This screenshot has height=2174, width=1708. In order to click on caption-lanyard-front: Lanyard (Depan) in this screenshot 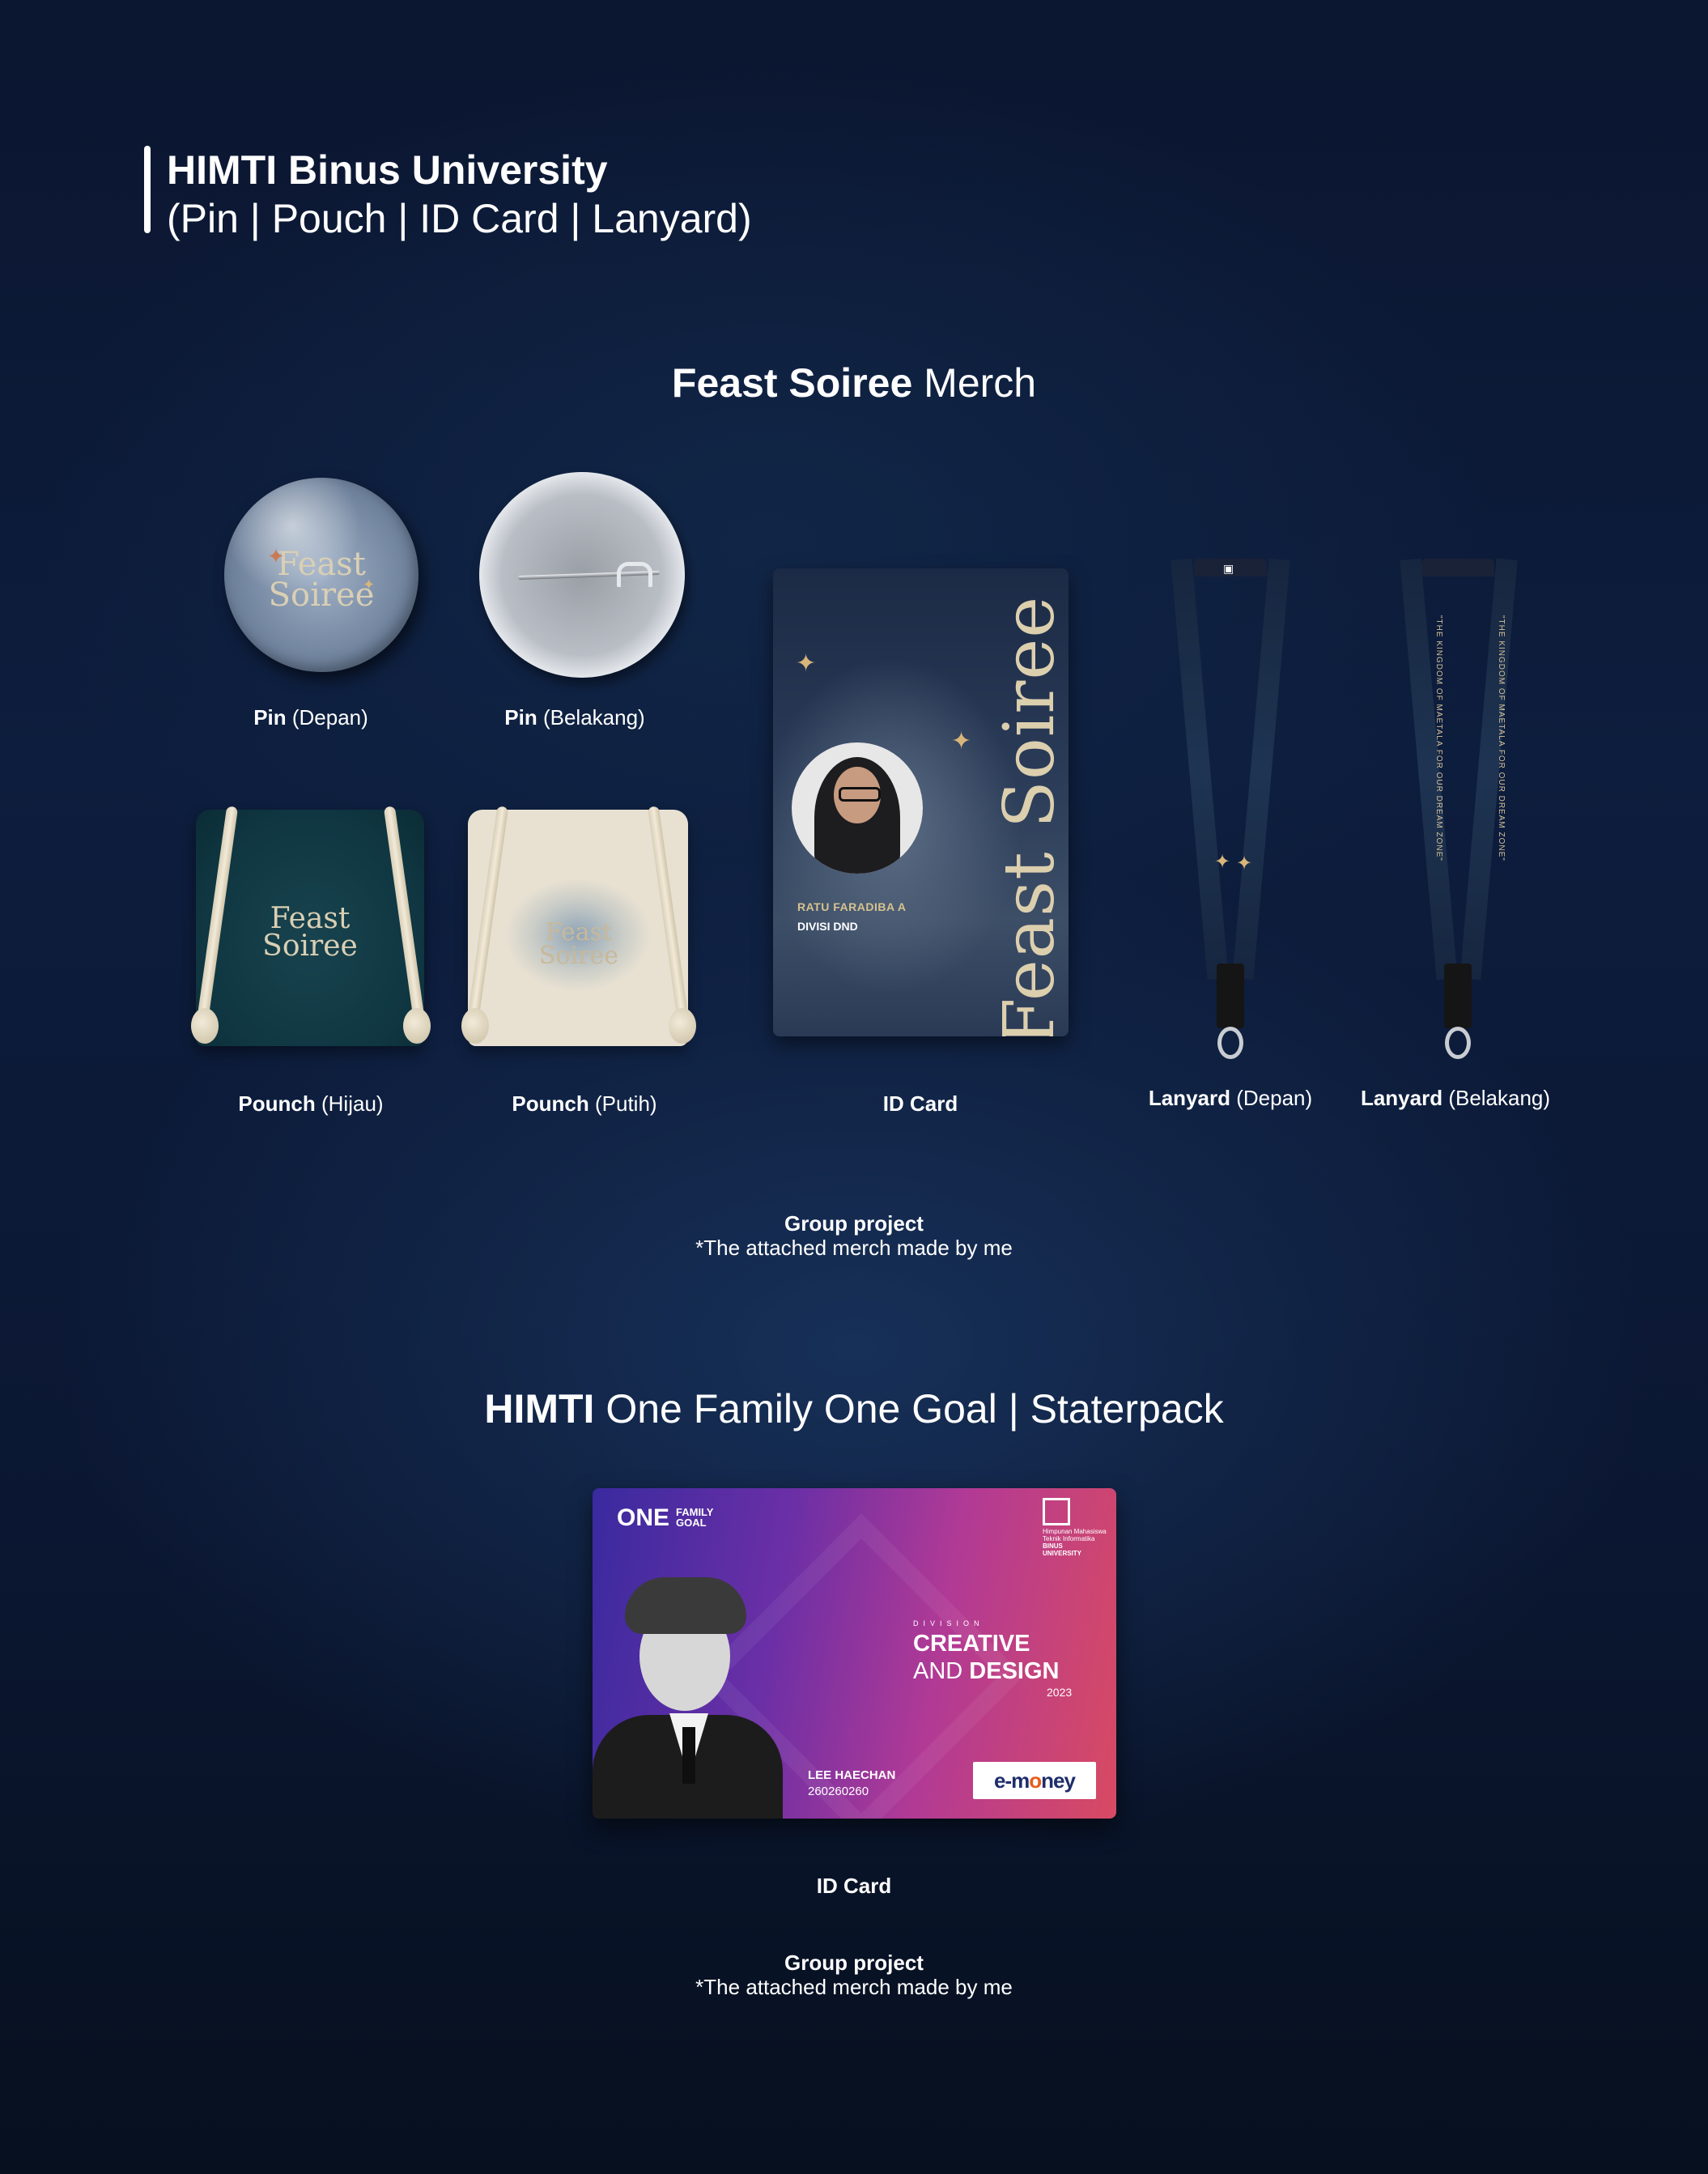, I will do `click(1230, 1098)`.